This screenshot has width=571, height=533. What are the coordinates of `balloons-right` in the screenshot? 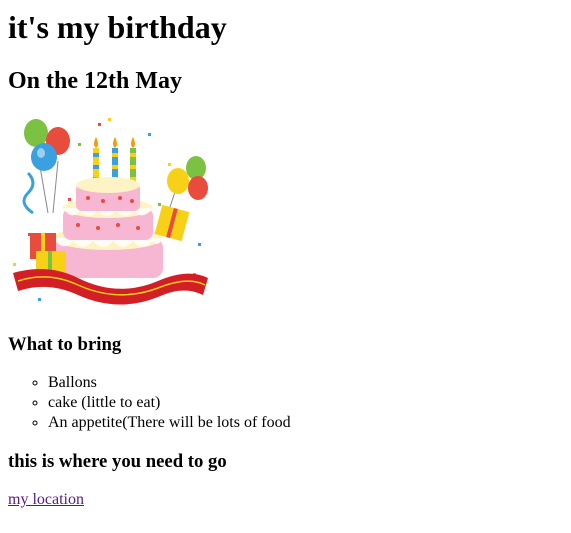 It's located at (187, 185).